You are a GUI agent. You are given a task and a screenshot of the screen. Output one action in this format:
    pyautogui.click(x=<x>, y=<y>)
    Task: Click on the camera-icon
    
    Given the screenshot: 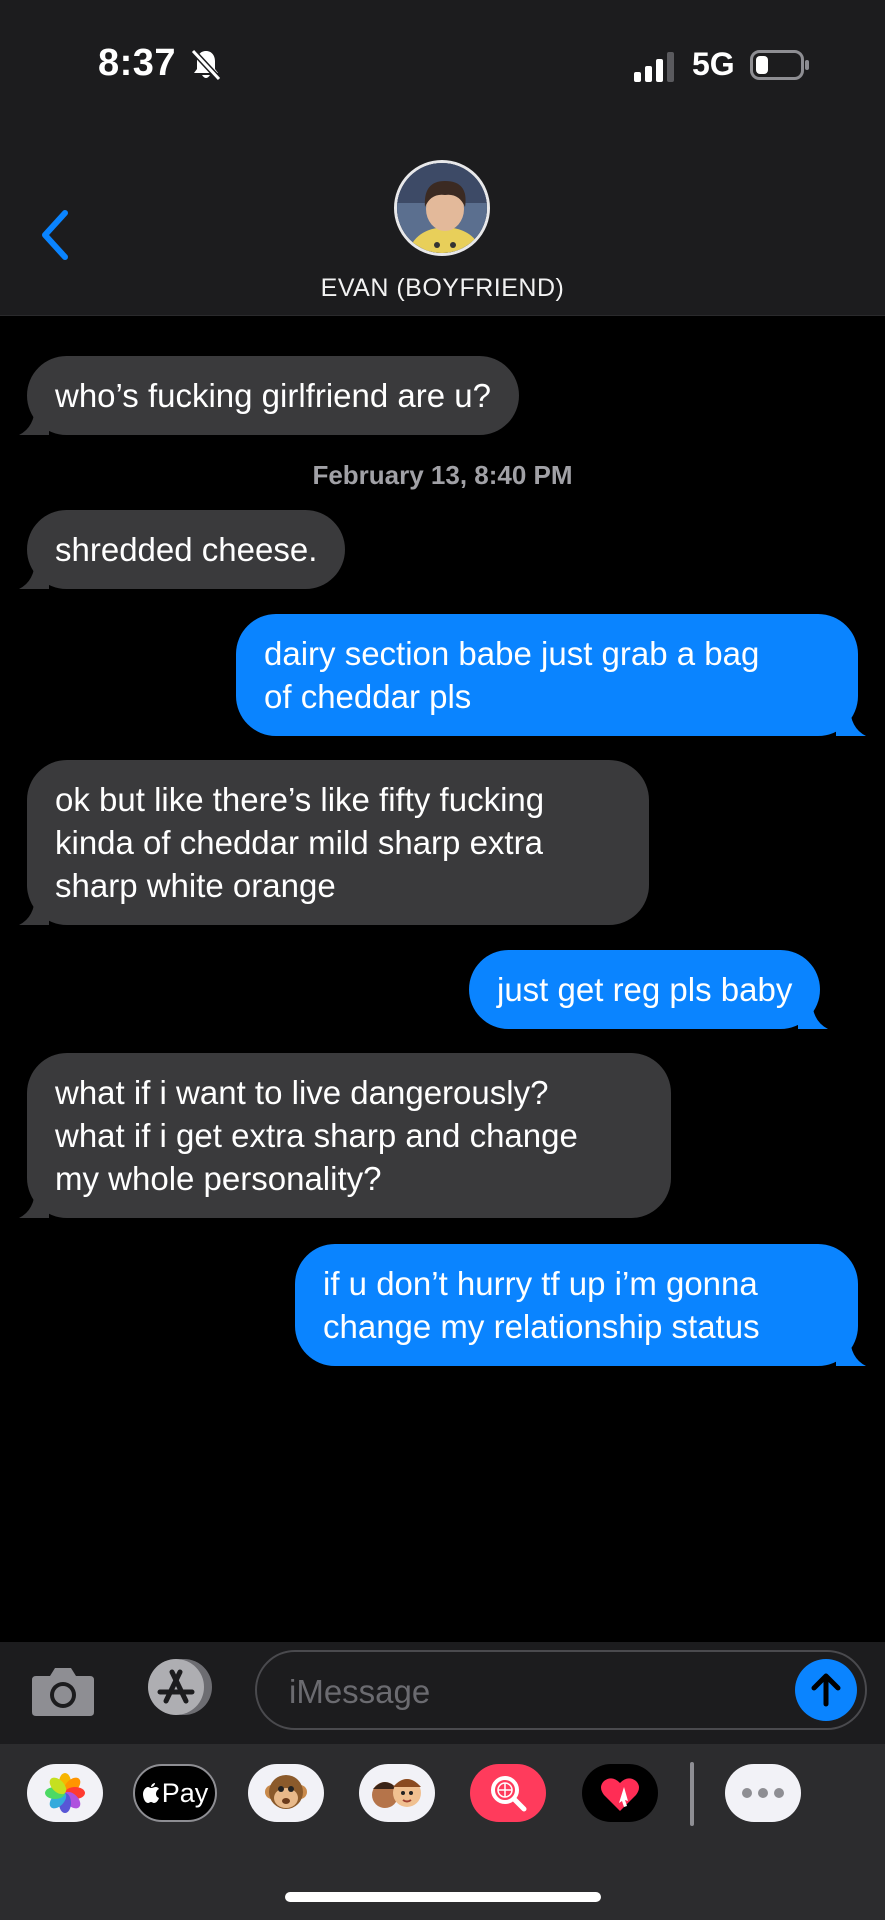 What is the action you would take?
    pyautogui.click(x=63, y=1692)
    